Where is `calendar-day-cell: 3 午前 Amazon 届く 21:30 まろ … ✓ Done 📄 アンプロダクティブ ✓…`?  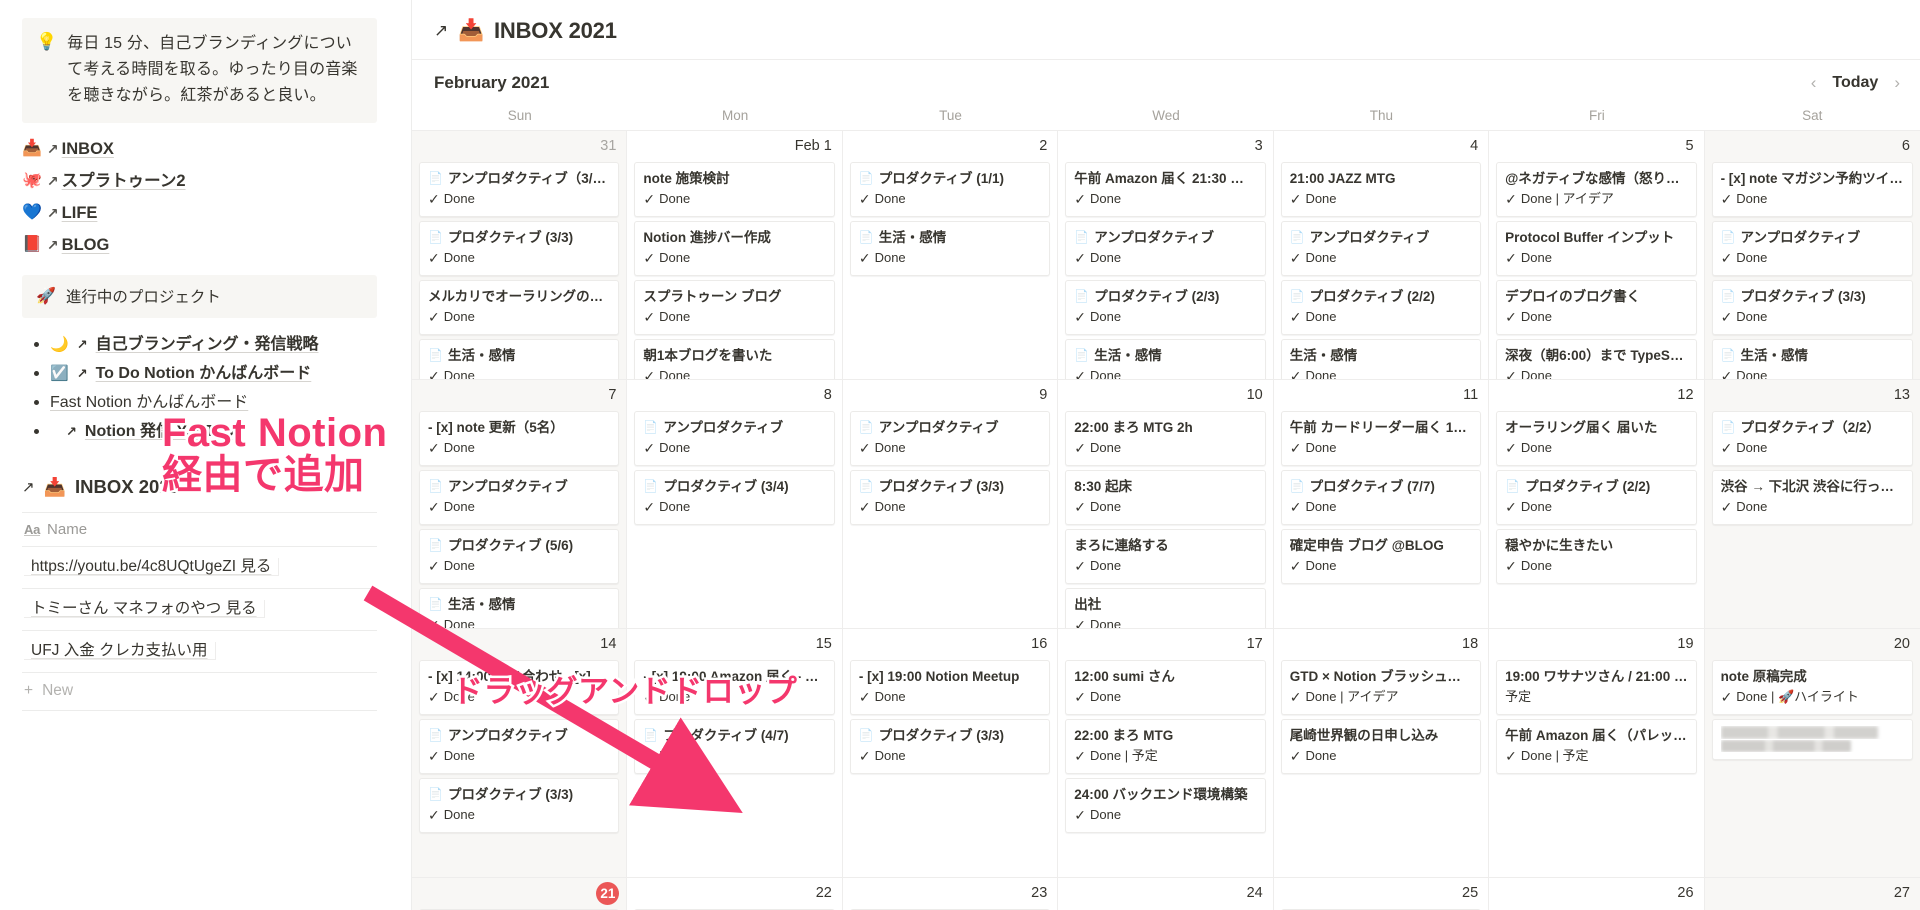
calendar-day-cell: 3 午前 Amazon 届く 21:30 まろ … ✓ Done 📄 アンプロダクティブ ✓… is located at coordinates (1166, 255).